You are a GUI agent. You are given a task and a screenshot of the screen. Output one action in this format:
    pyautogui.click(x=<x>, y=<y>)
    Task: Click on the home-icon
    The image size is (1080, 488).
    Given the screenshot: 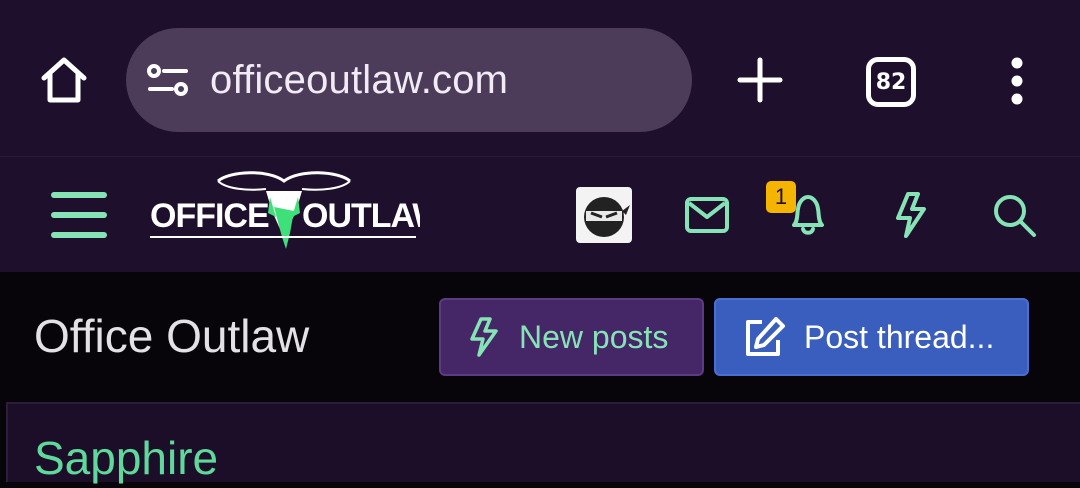 What is the action you would take?
    pyautogui.click(x=64, y=80)
    